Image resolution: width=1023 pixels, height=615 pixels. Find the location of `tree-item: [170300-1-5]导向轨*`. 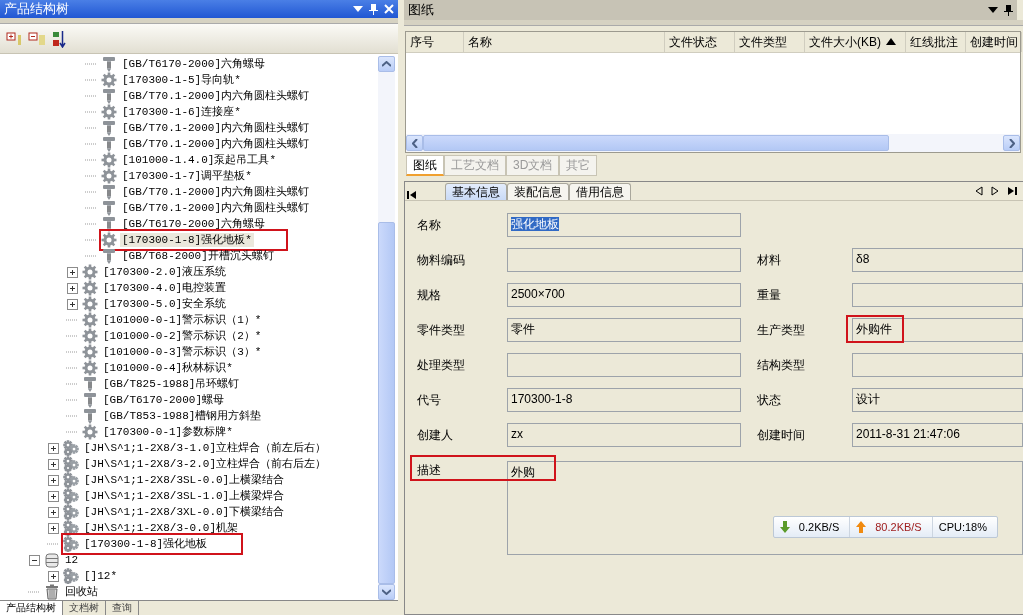

tree-item: [170300-1-5]导向轨* is located at coordinates (181, 80).